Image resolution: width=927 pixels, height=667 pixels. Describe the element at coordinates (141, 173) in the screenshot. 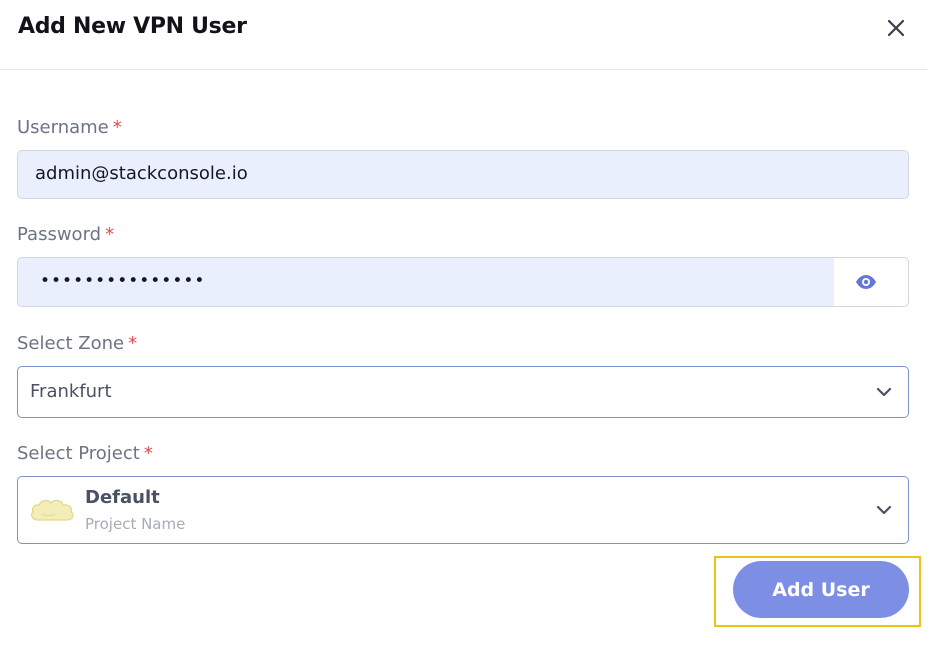

I see `username-value: admin@stackconsole.io` at that location.